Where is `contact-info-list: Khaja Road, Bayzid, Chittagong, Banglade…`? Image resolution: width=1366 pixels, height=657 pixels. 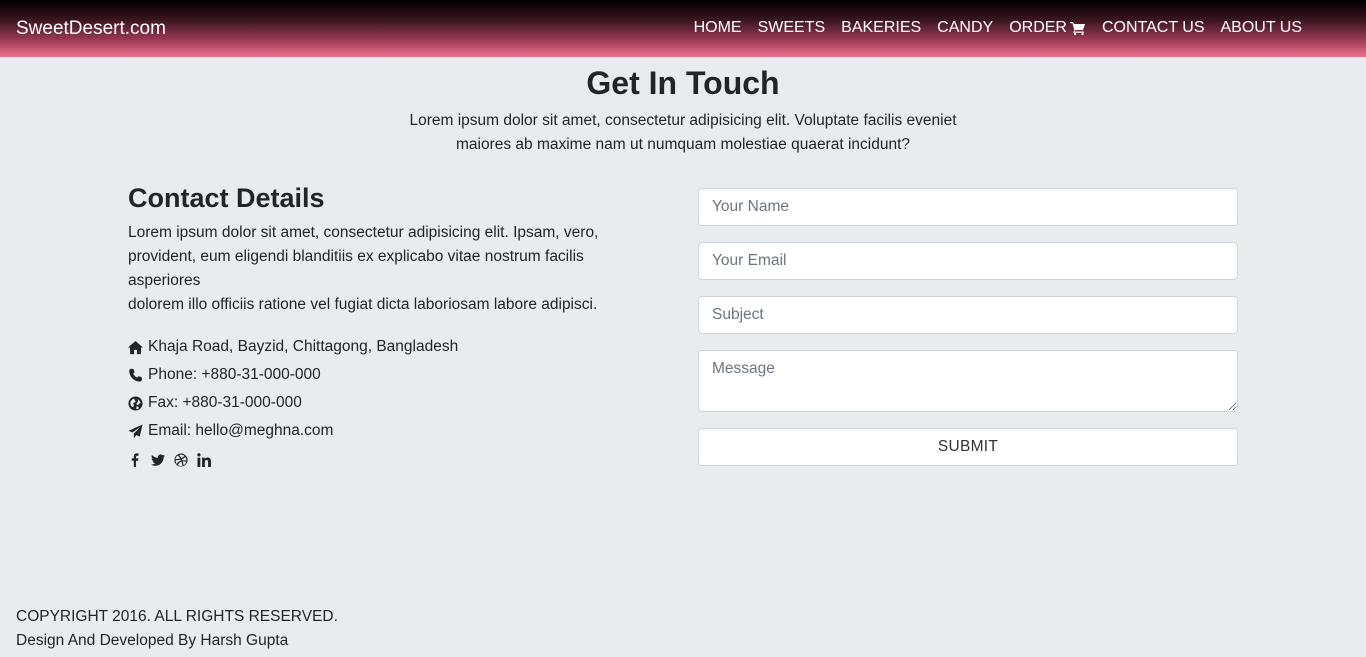
contact-info-list: Khaja Road, Bayzid, Chittagong, Banglade… is located at coordinates (378, 389).